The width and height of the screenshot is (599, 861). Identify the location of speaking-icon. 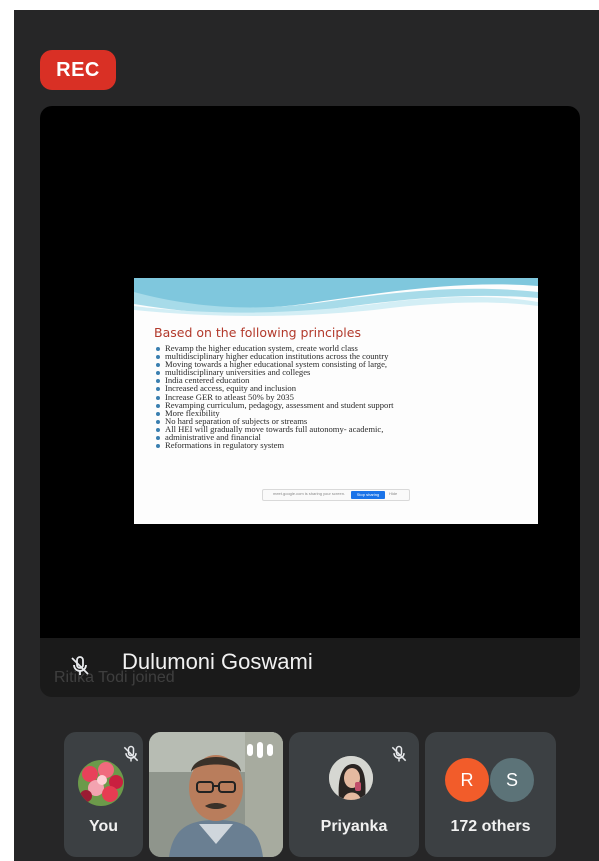
(260, 750).